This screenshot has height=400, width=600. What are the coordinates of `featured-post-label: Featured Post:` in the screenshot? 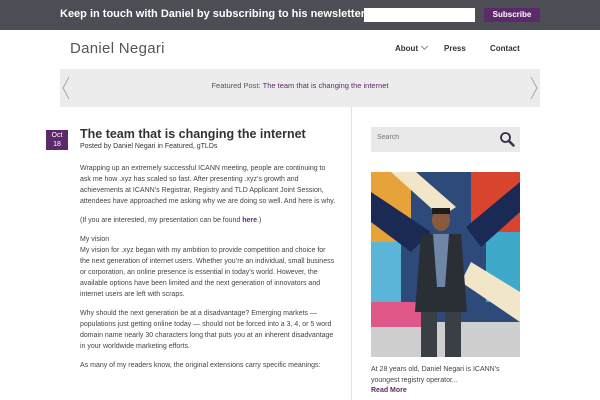 It's located at (236, 85).